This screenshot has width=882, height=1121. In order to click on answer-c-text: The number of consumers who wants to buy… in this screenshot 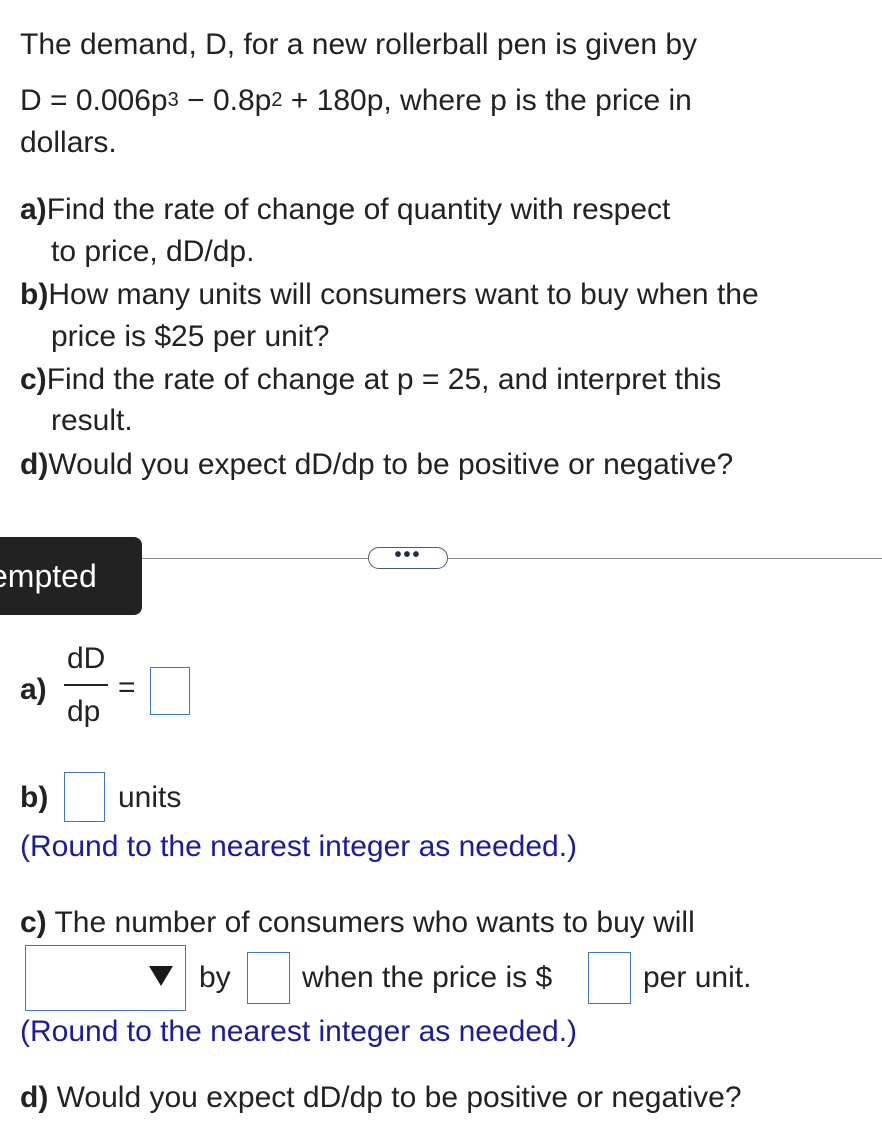, I will do `click(370, 922)`.